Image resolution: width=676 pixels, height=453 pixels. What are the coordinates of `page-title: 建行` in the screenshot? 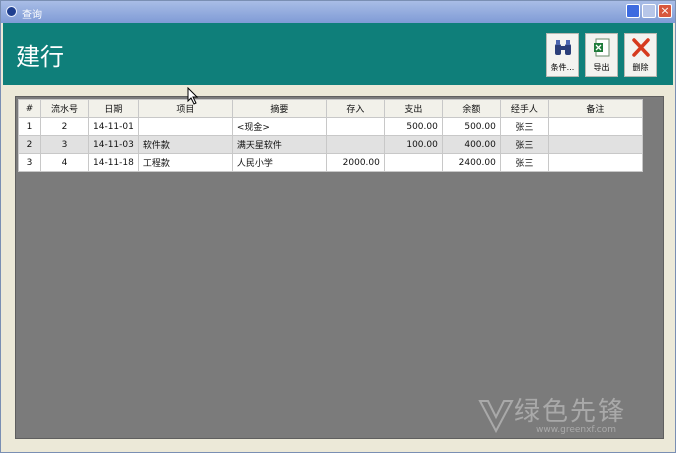 It's located at (40, 57).